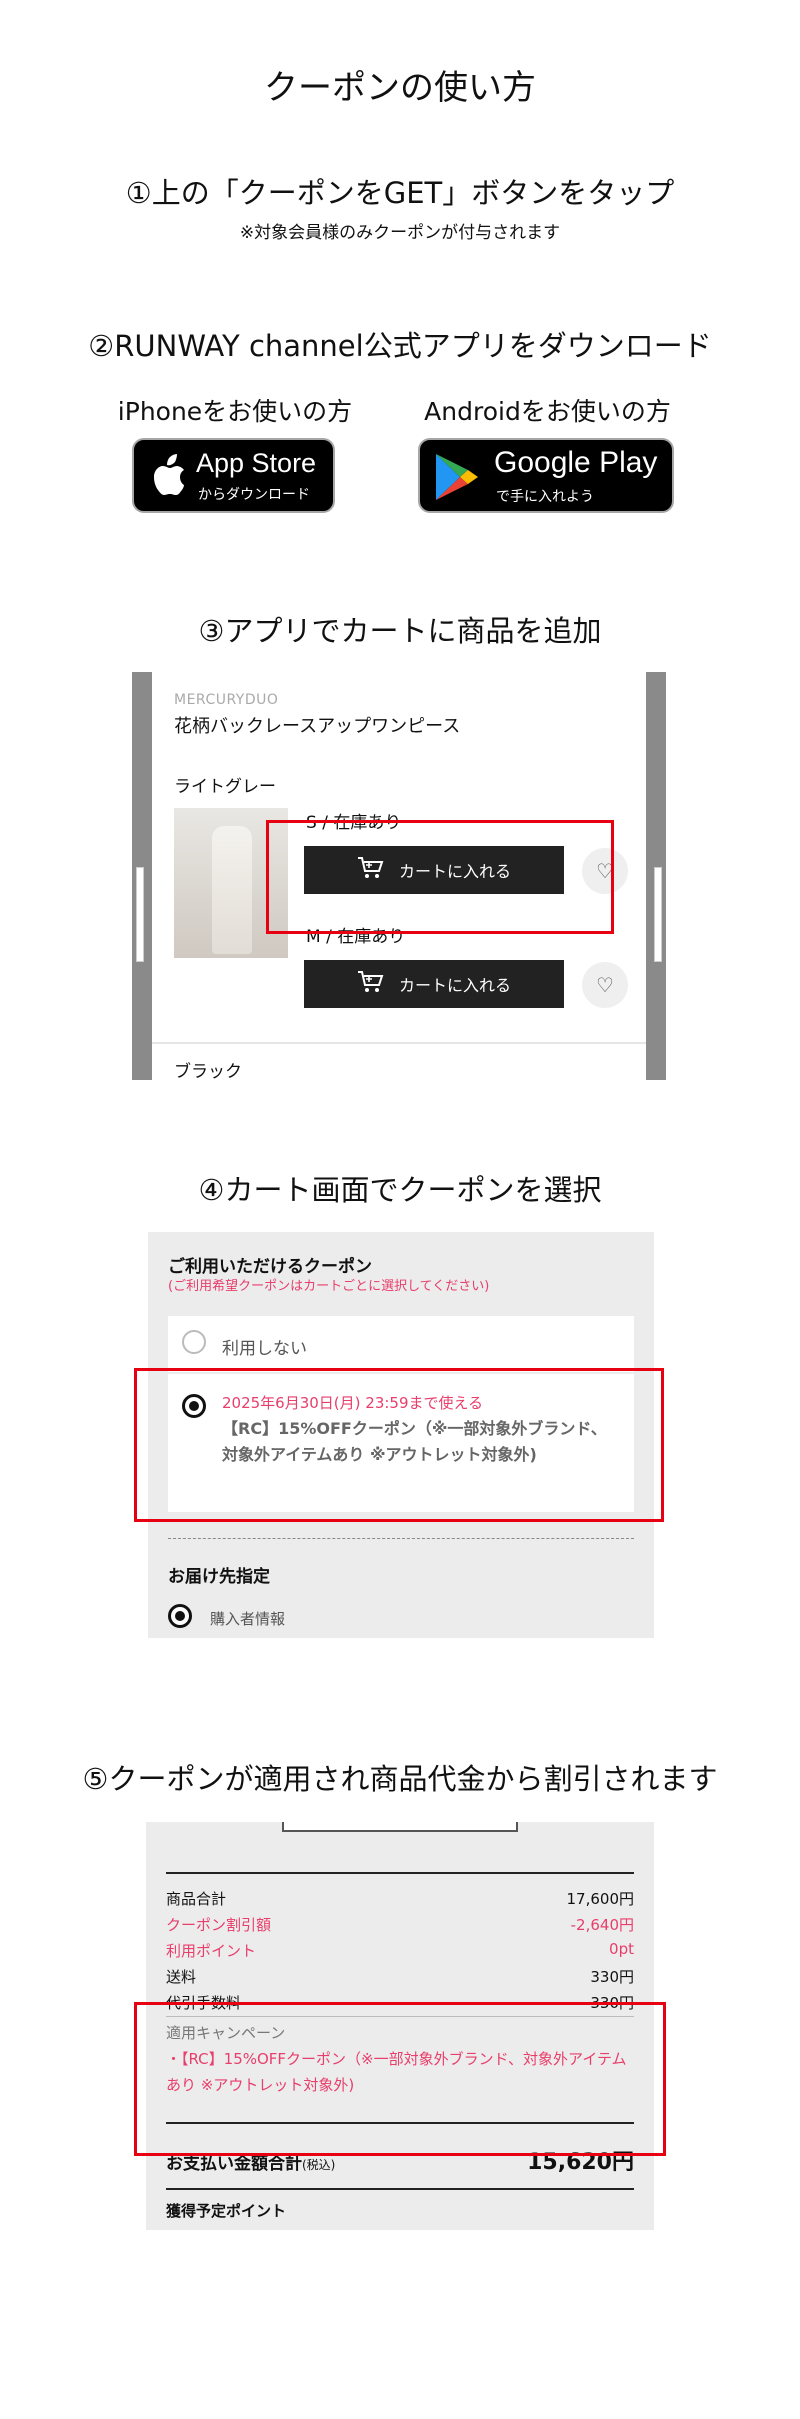 The image size is (800, 2419). Describe the element at coordinates (400, 1950) in the screenshot. I see `summary-row: 利用ポイント 0pt` at that location.